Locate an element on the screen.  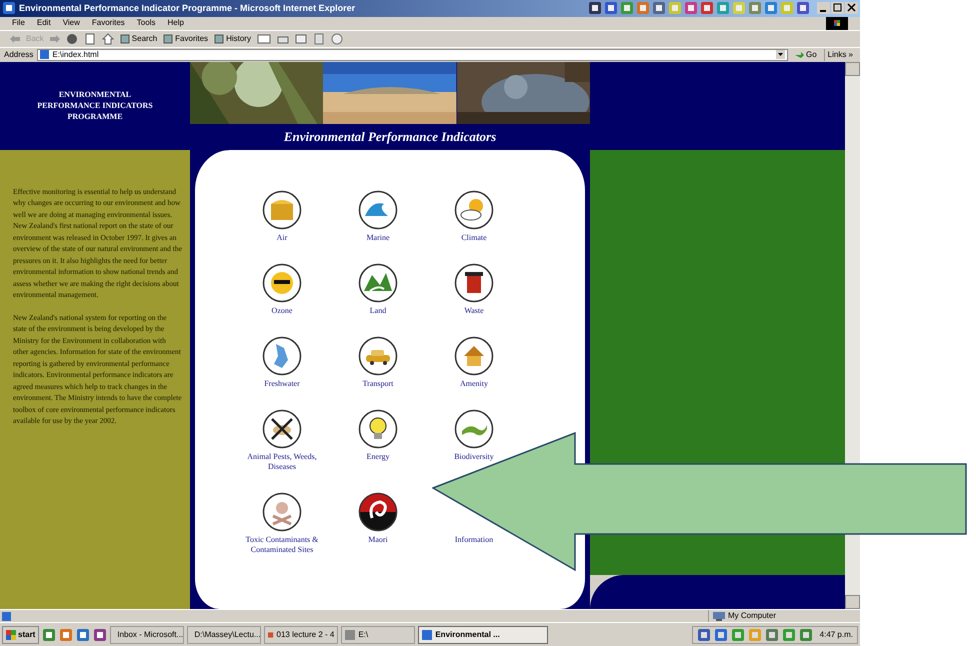
hills-icon is located at coordinates (378, 282).